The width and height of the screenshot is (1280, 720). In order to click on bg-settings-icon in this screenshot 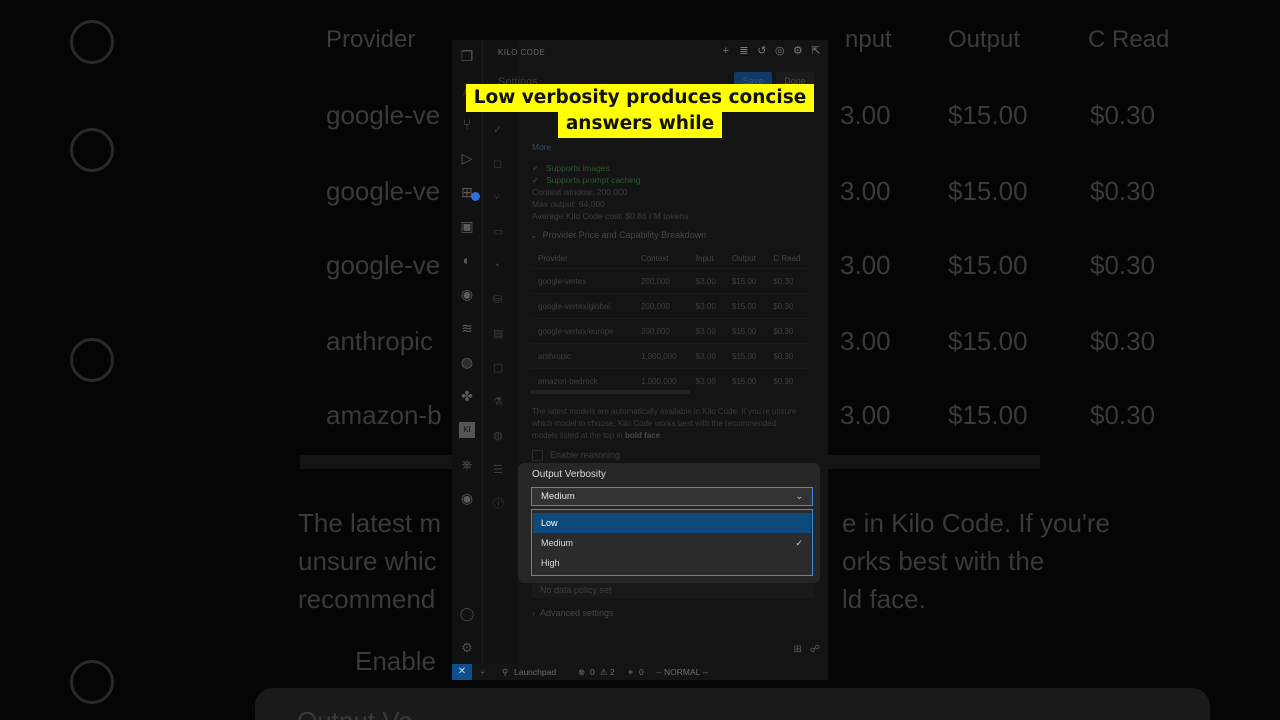, I will do `click(92, 682)`.